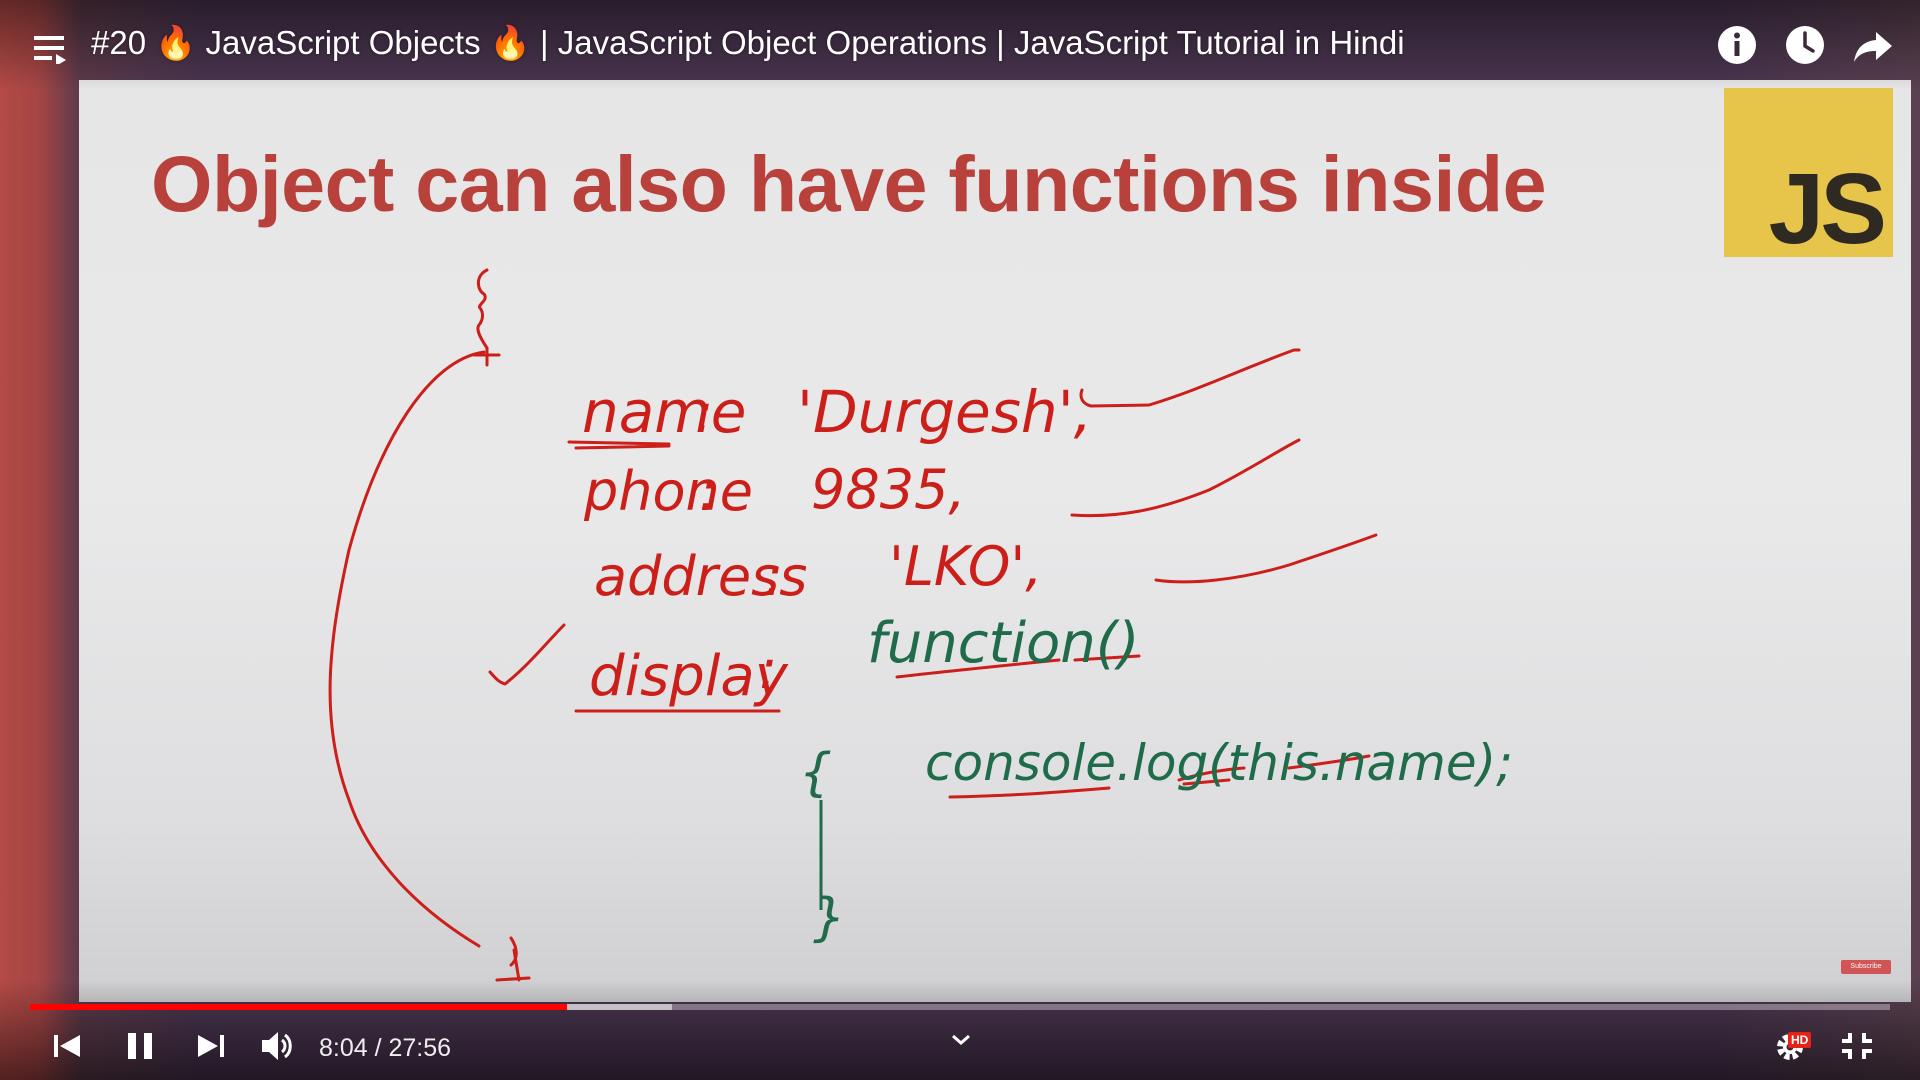  What do you see at coordinates (965, 566) in the screenshot?
I see `ink-value-address: 'LKO',` at bounding box center [965, 566].